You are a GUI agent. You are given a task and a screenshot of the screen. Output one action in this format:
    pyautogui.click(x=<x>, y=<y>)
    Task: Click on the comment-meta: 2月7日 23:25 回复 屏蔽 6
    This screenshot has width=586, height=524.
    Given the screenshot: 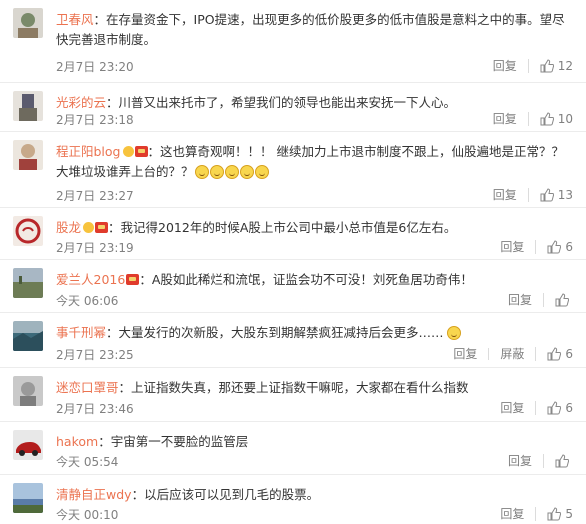 What is the action you would take?
    pyautogui.click(x=321, y=354)
    